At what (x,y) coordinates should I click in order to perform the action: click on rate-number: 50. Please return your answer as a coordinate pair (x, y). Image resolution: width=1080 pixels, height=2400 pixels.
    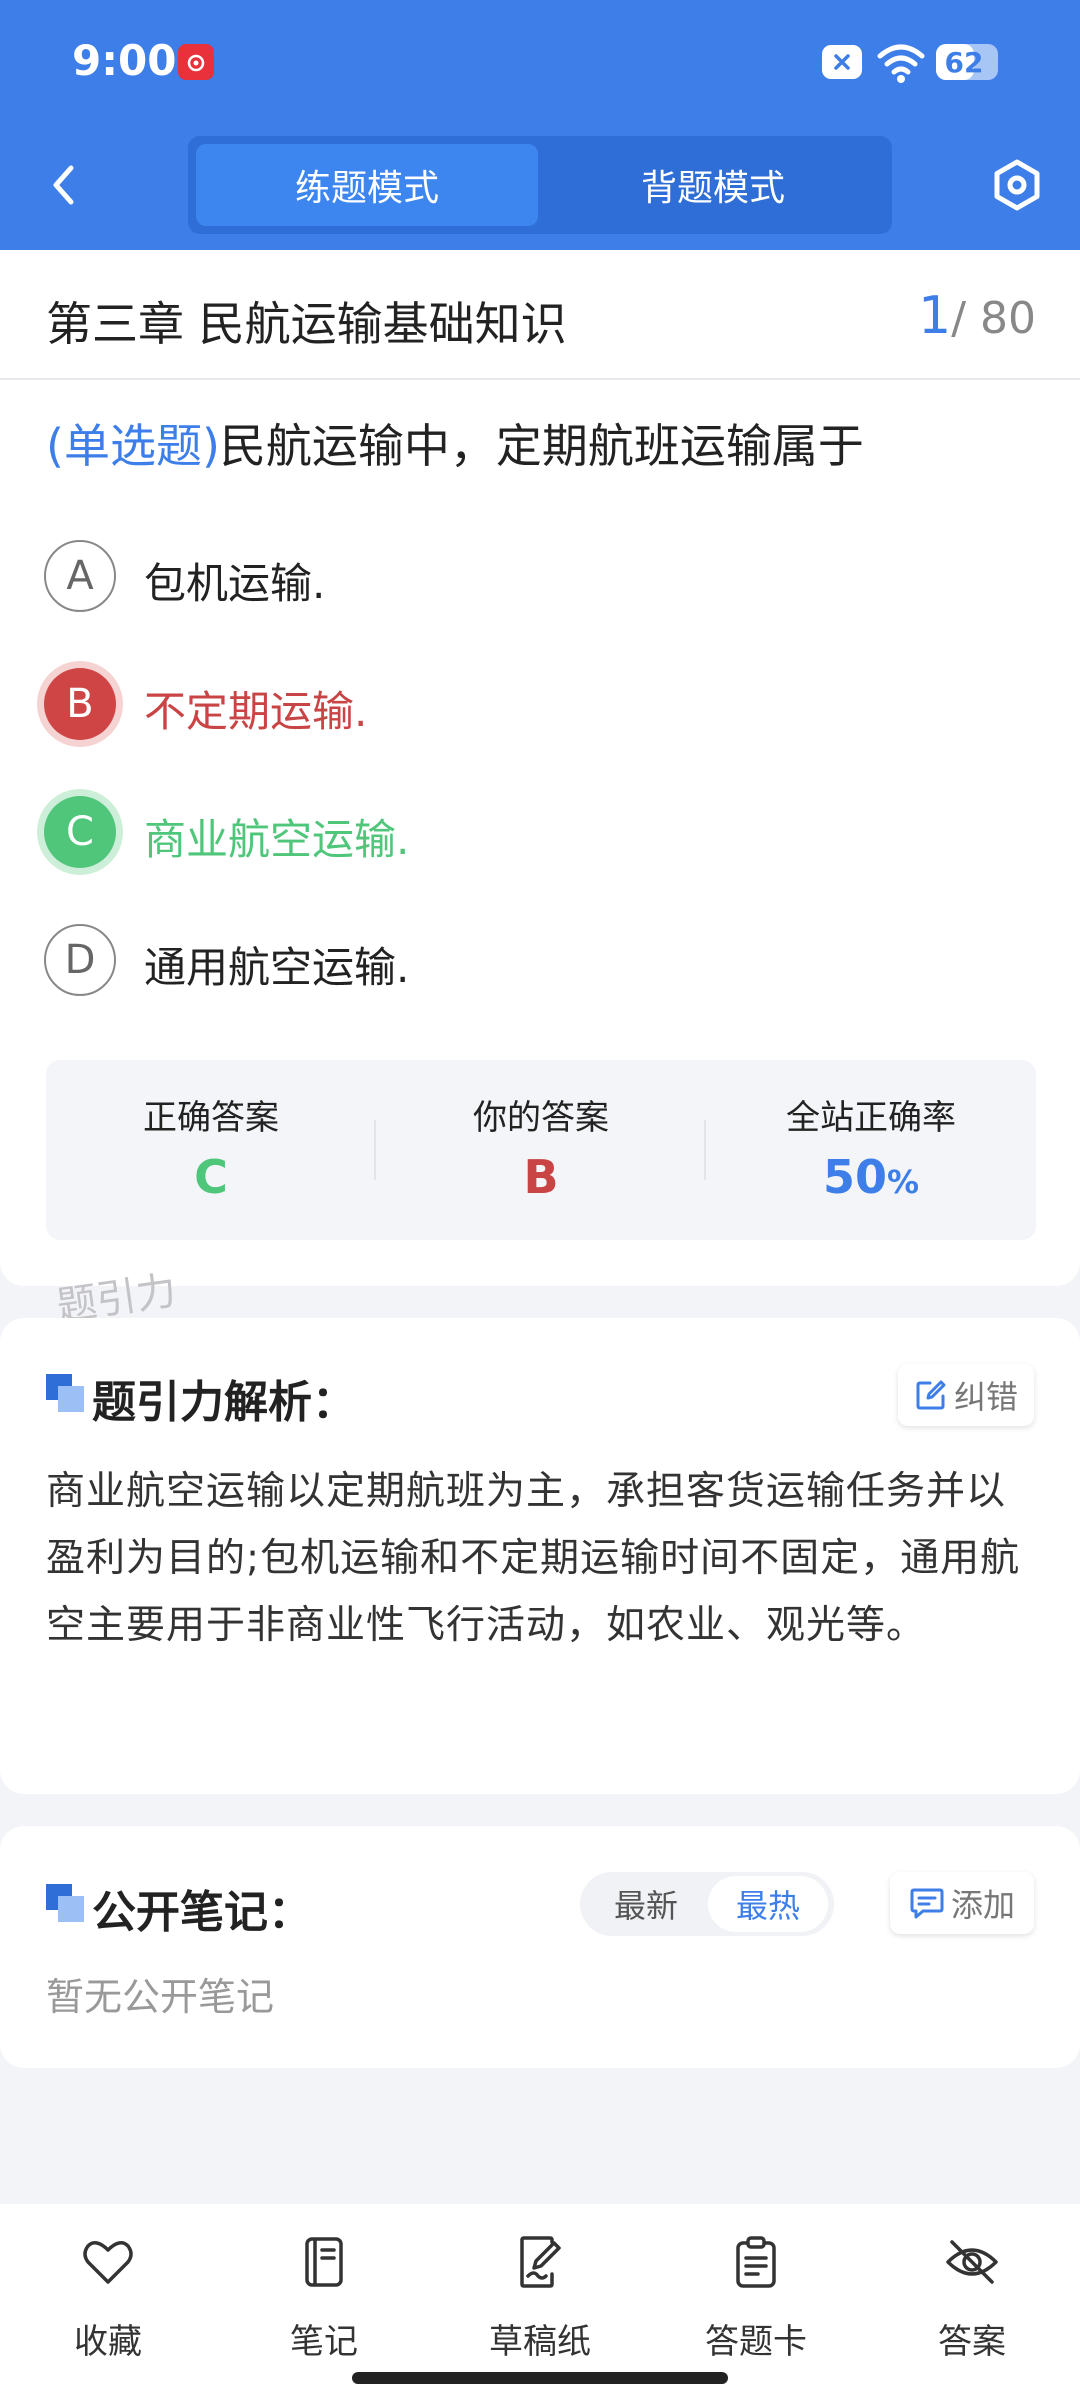
    Looking at the image, I should click on (854, 1177).